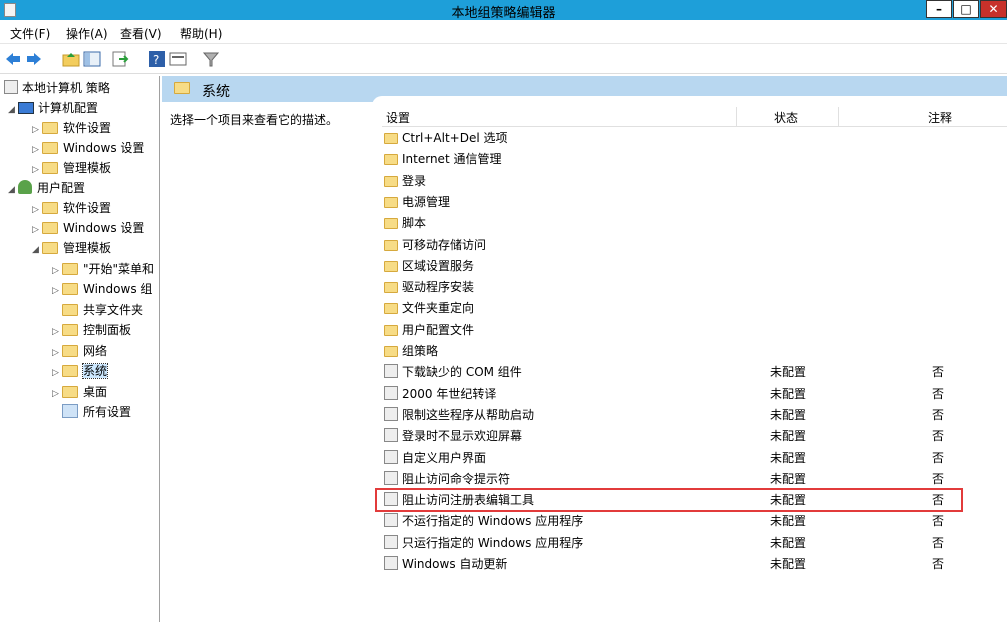 This screenshot has height=622, width=1007. What do you see at coordinates (429, 308) in the screenshot?
I see `folder-row-label: 文件夹重定向` at bounding box center [429, 308].